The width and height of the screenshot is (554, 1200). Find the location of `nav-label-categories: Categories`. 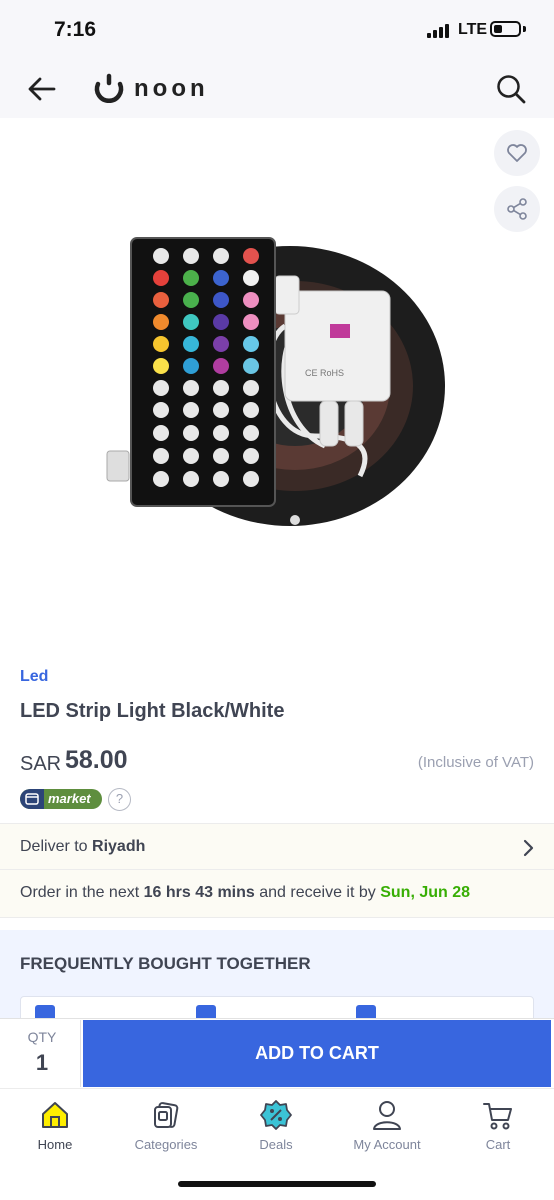

nav-label-categories: Categories is located at coordinates (166, 1144).